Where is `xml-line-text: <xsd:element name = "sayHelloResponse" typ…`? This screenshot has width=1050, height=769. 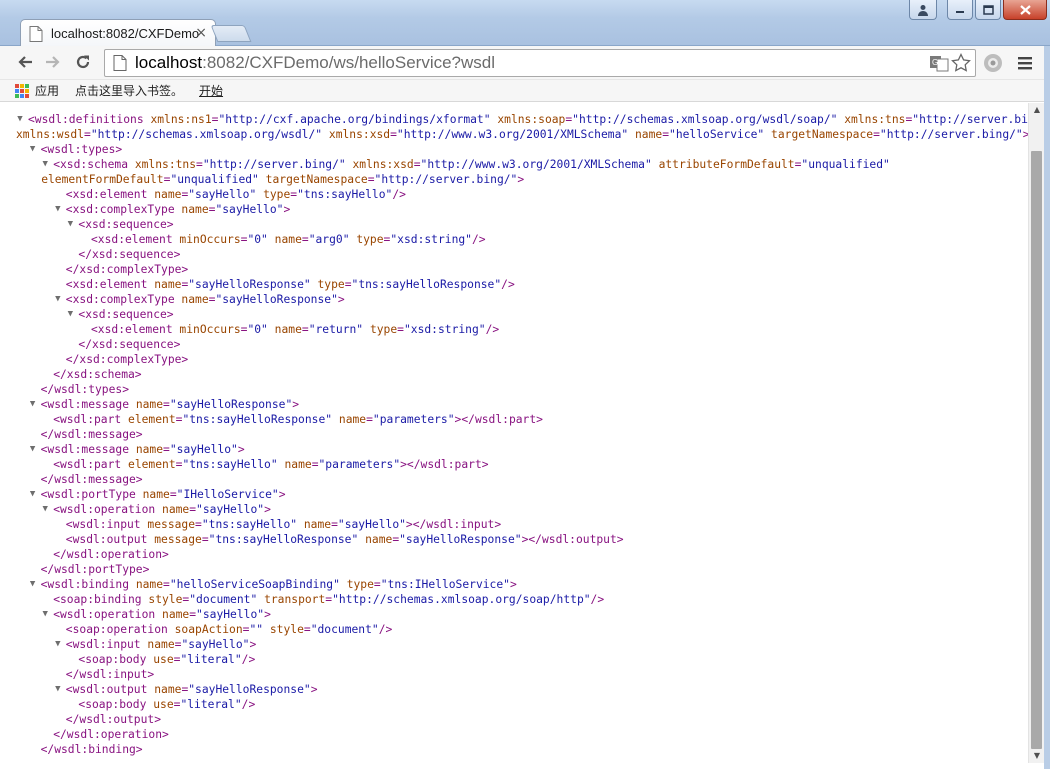
xml-line-text: <xsd:element name = "sayHelloResponse" typ… is located at coordinates (290, 284).